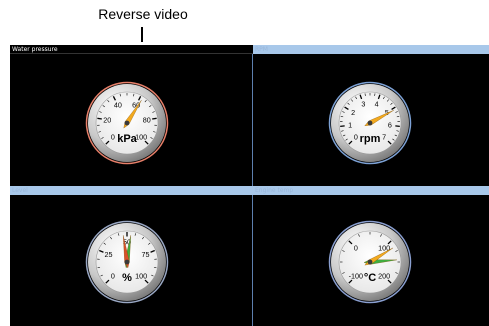 This screenshot has width=489, height=326. What do you see at coordinates (363, 104) in the screenshot?
I see `gauge-tick-label: 3` at bounding box center [363, 104].